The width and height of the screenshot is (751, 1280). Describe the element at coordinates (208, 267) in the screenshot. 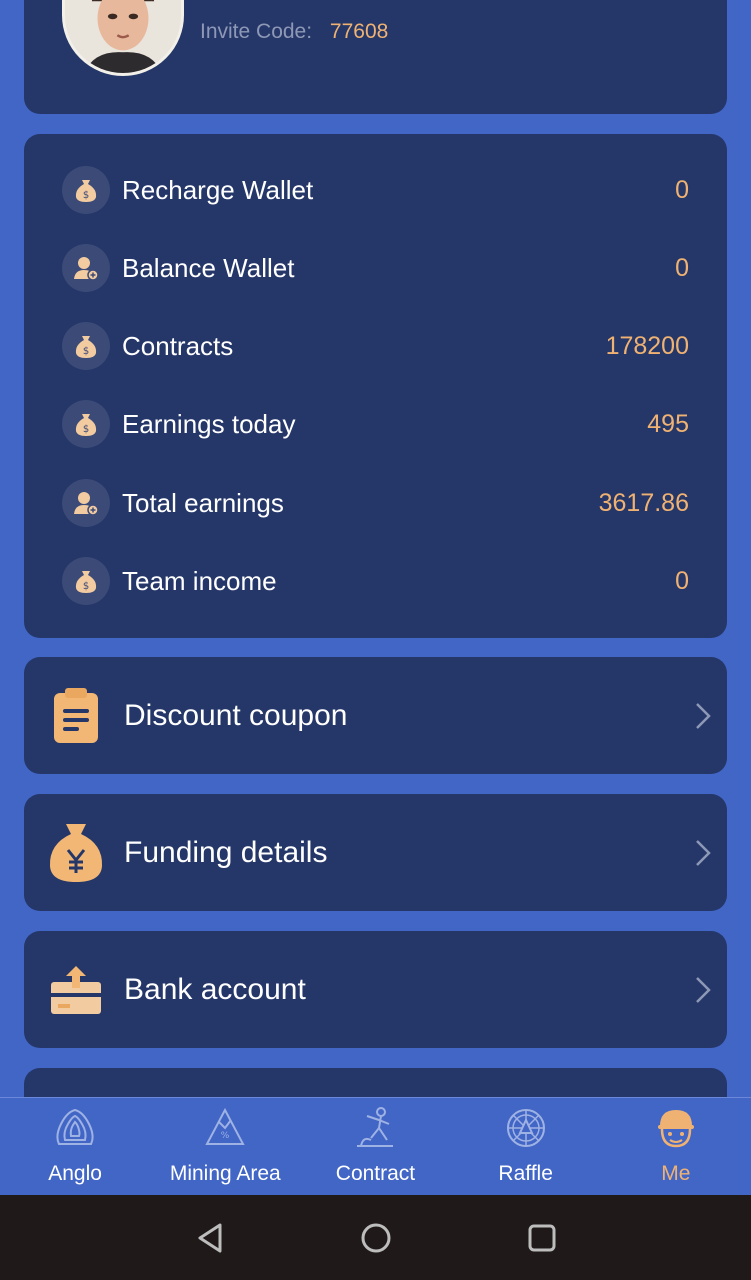

I see `wallet-label: Balance Wallet` at that location.